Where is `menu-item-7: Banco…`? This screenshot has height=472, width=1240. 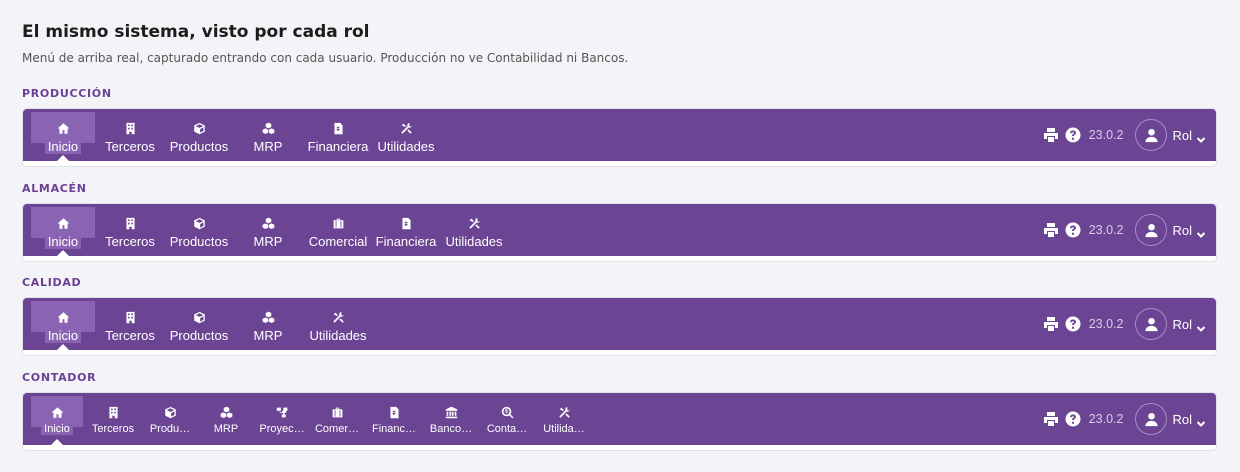
menu-item-7: Banco… is located at coordinates (451, 419).